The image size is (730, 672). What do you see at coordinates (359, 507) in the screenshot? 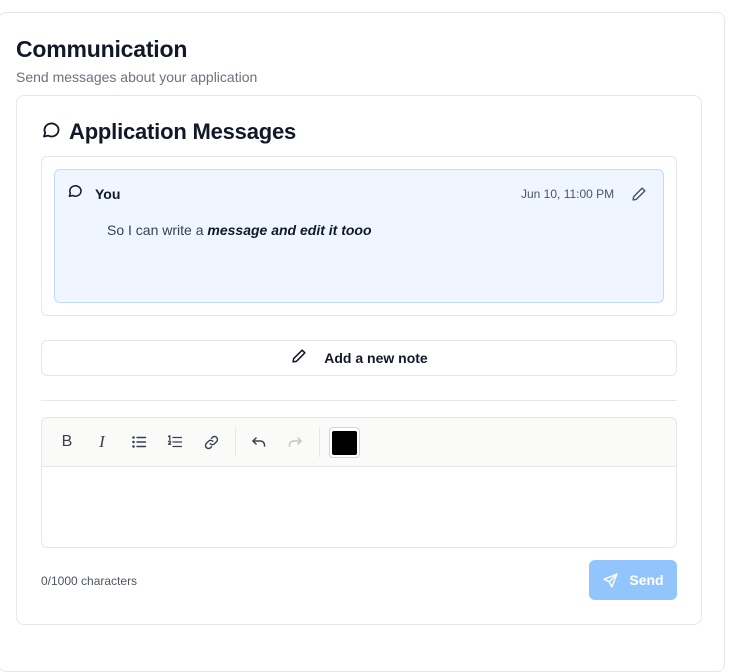
I see `message-input` at bounding box center [359, 507].